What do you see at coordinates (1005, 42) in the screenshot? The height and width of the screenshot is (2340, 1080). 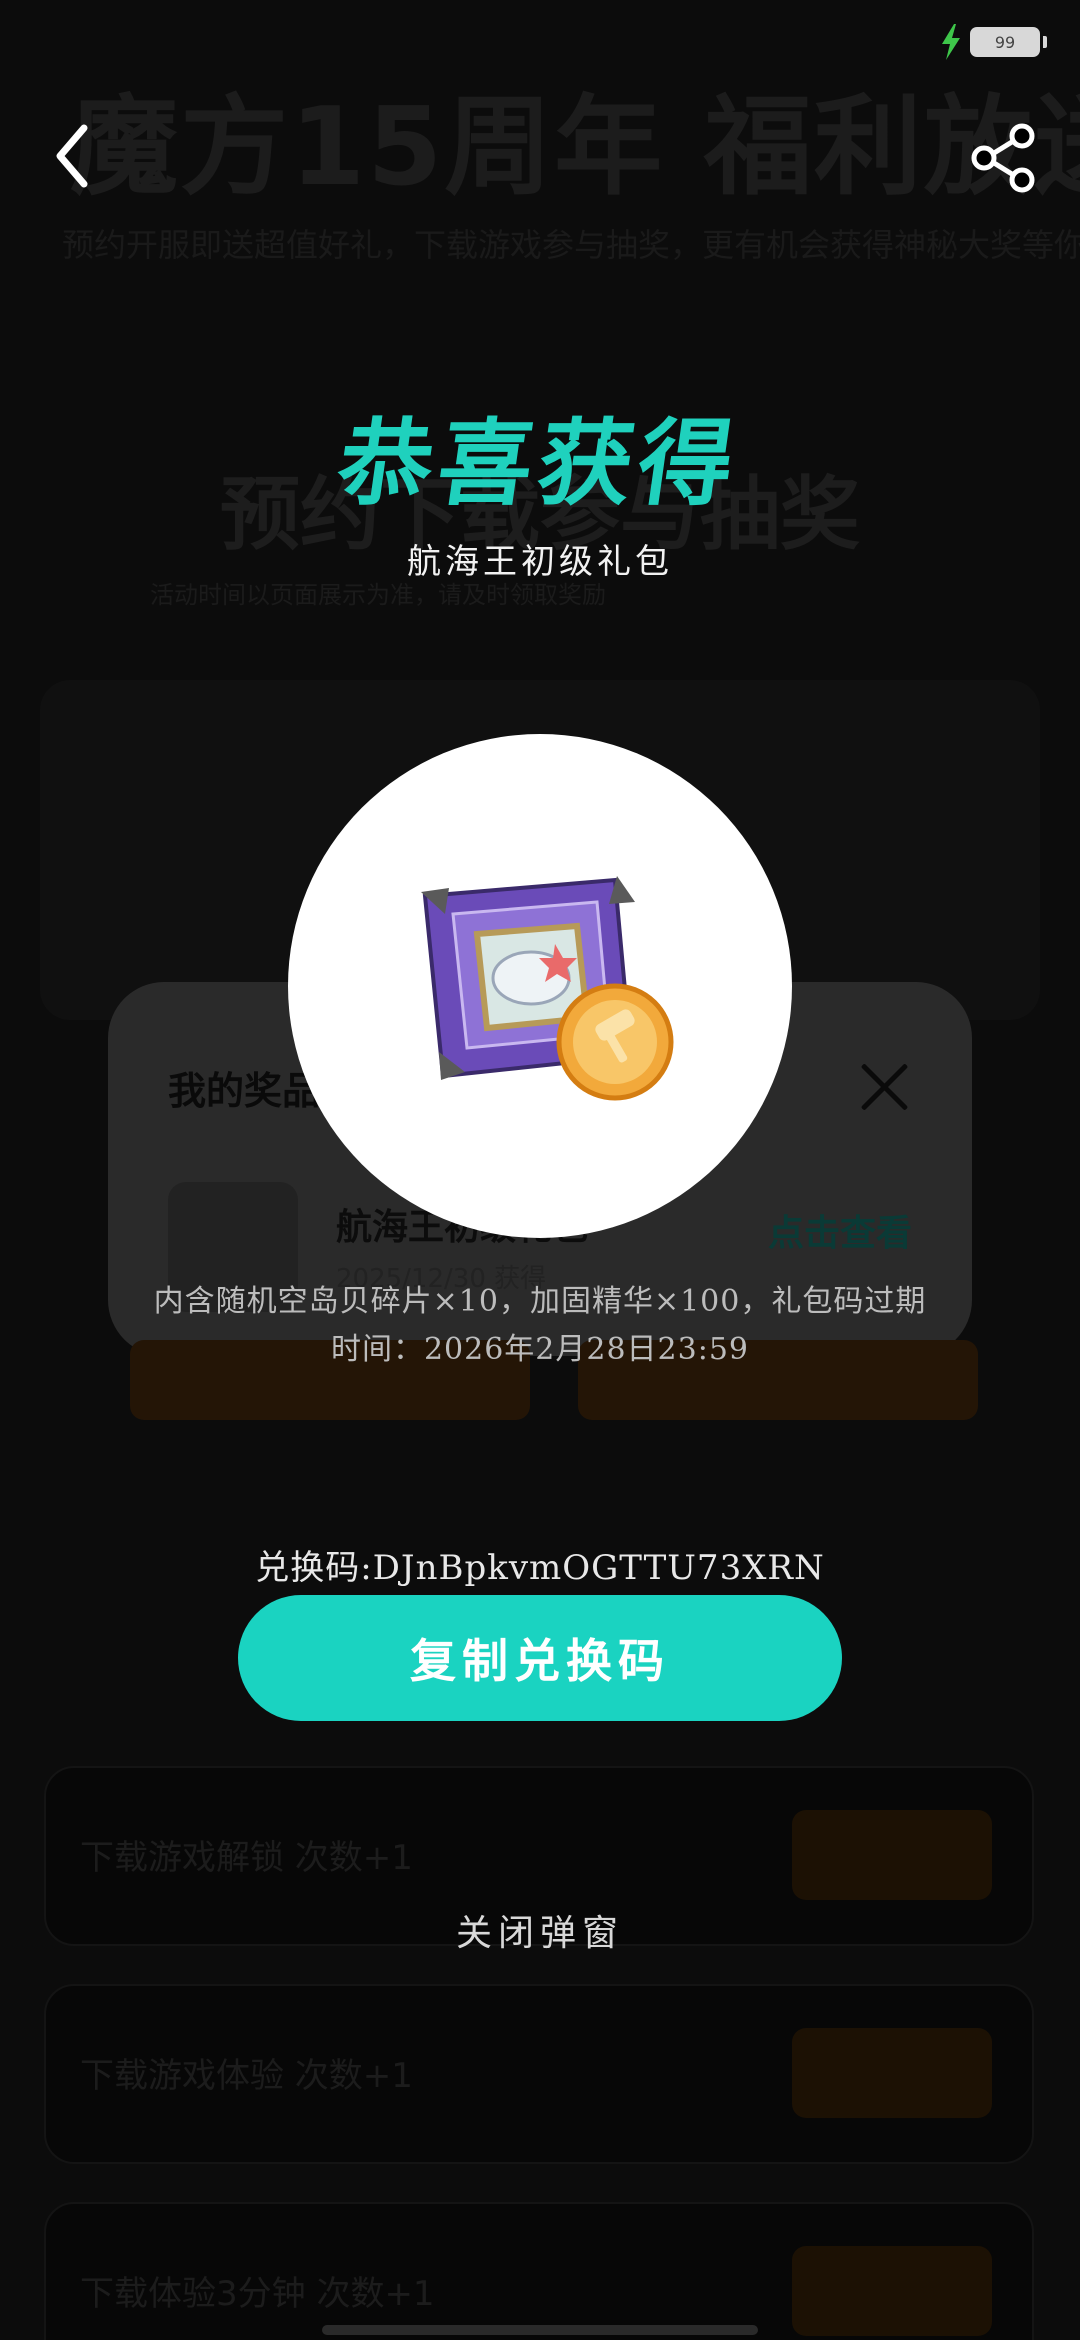 I see `battery-level: 99` at bounding box center [1005, 42].